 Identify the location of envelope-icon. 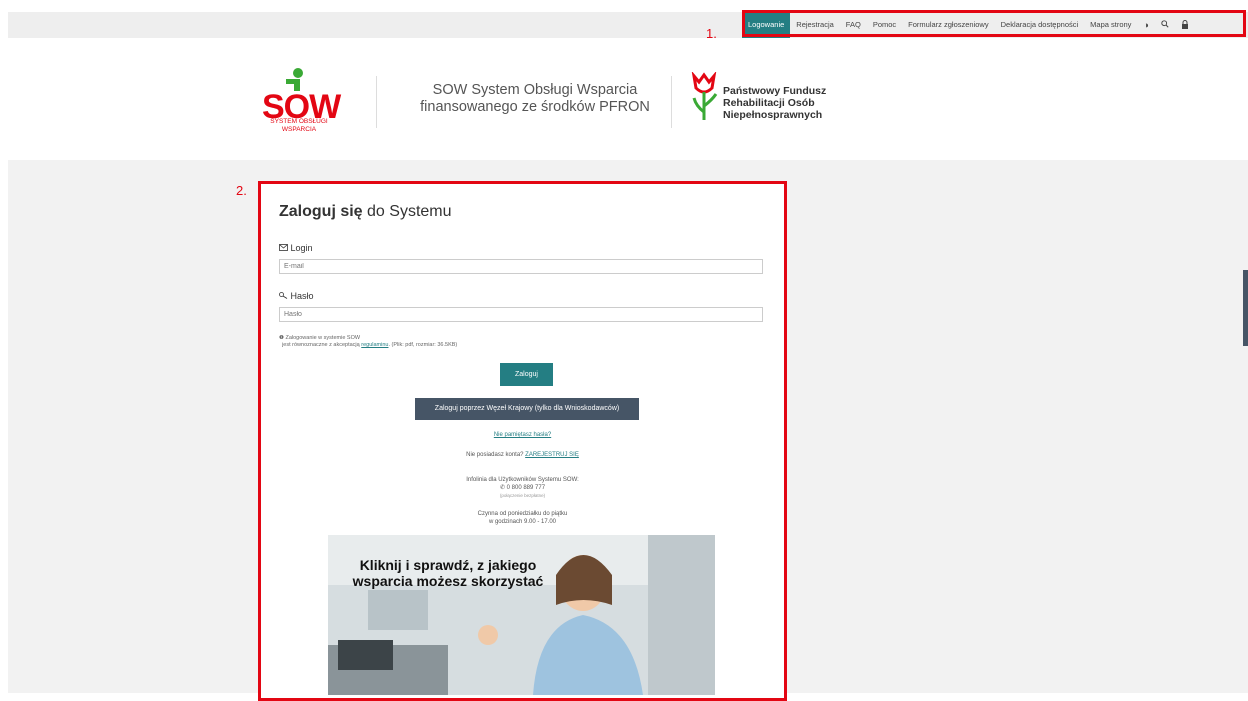
(283, 247).